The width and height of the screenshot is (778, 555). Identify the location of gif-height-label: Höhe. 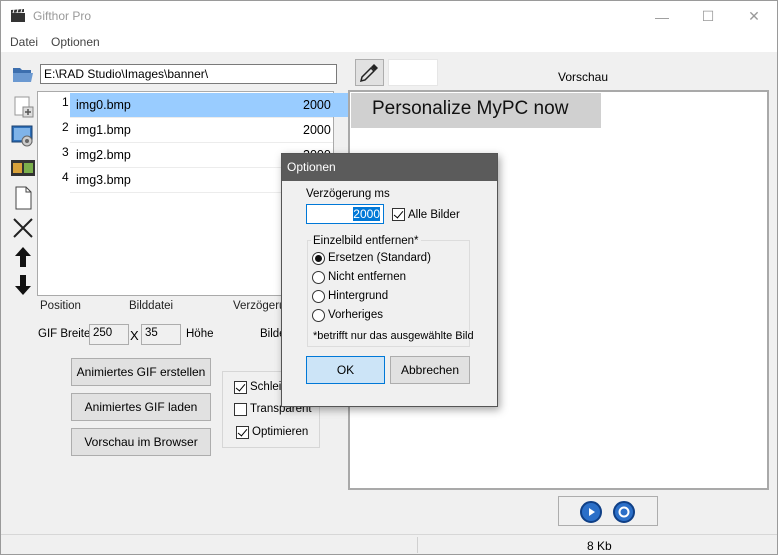
(200, 334).